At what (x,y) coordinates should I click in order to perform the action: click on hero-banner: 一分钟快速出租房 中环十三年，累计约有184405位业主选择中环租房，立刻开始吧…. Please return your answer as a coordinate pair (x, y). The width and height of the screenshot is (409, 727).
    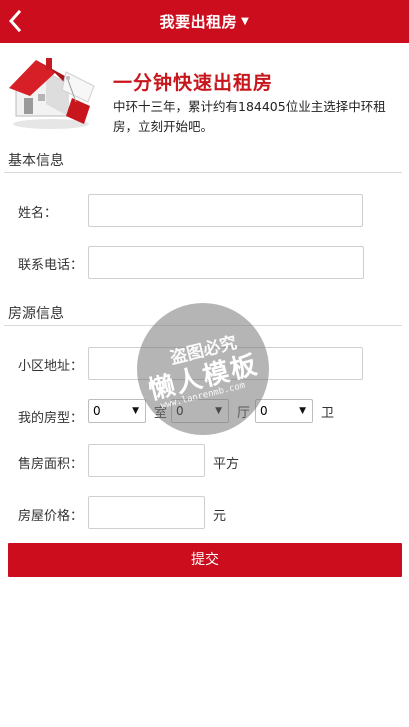
    Looking at the image, I should click on (204, 90).